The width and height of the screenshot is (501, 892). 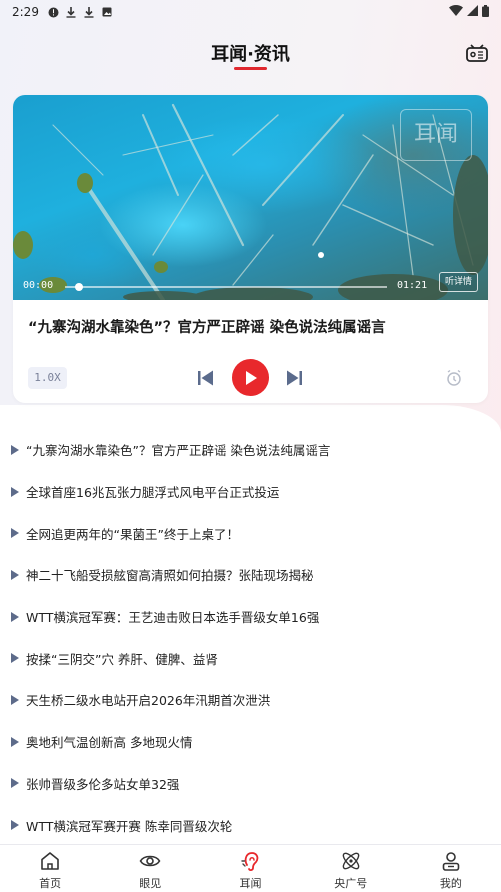 I want to click on video-controls: 00:00 01:21 听详情, so click(x=250, y=285).